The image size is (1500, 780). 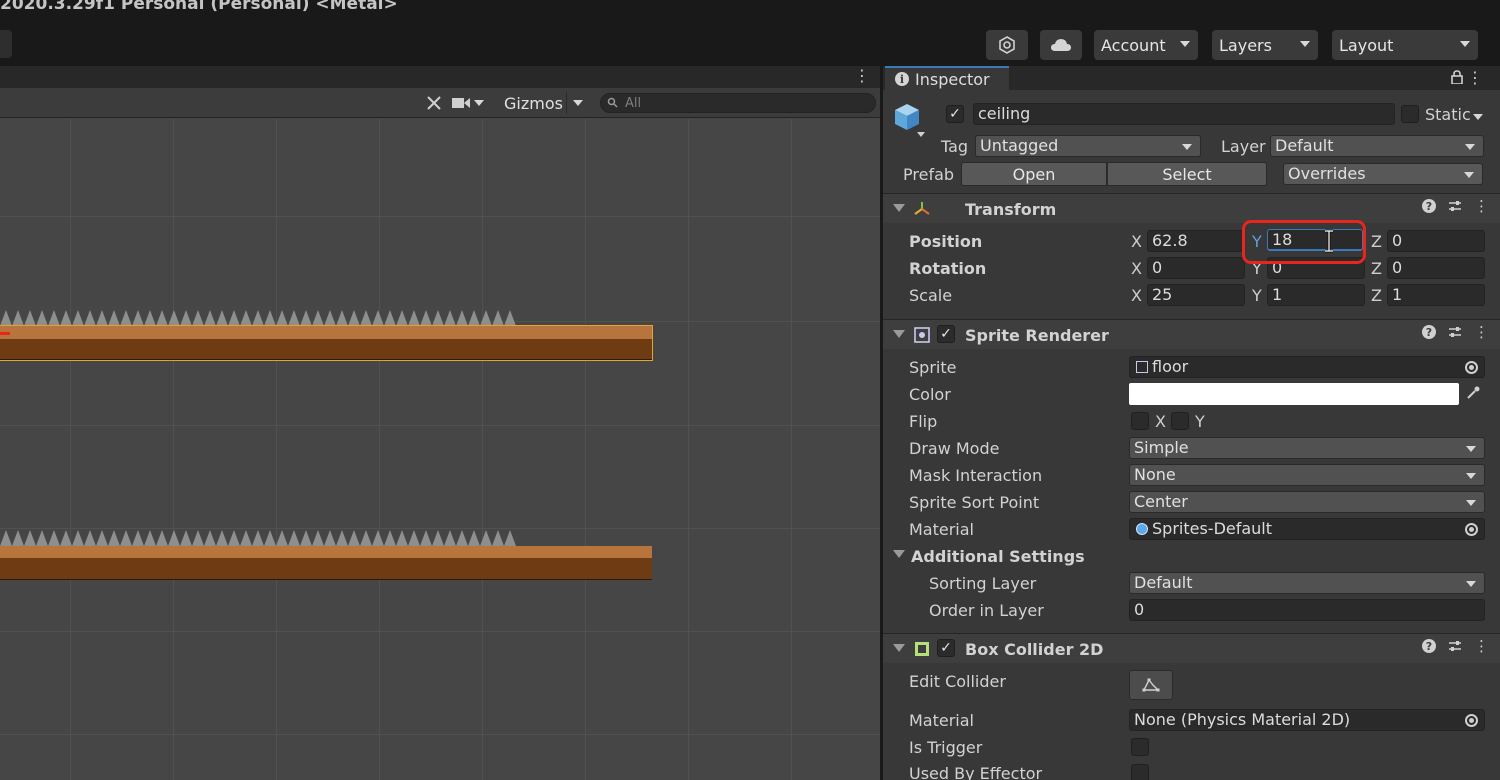 What do you see at coordinates (1410, 114) in the screenshot?
I see `static-checkbox` at bounding box center [1410, 114].